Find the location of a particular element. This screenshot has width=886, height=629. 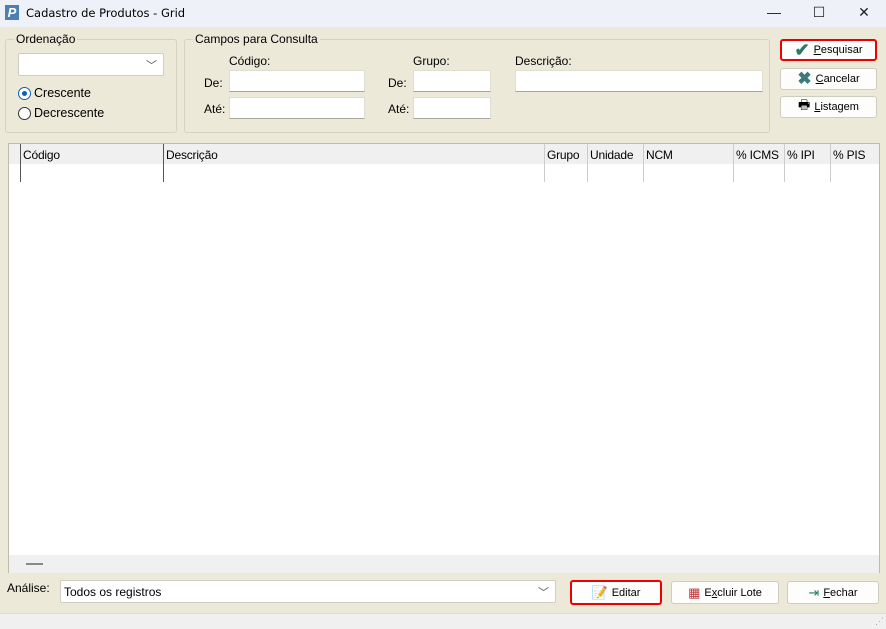

editar-button: 📝 Editar is located at coordinates (616, 592).